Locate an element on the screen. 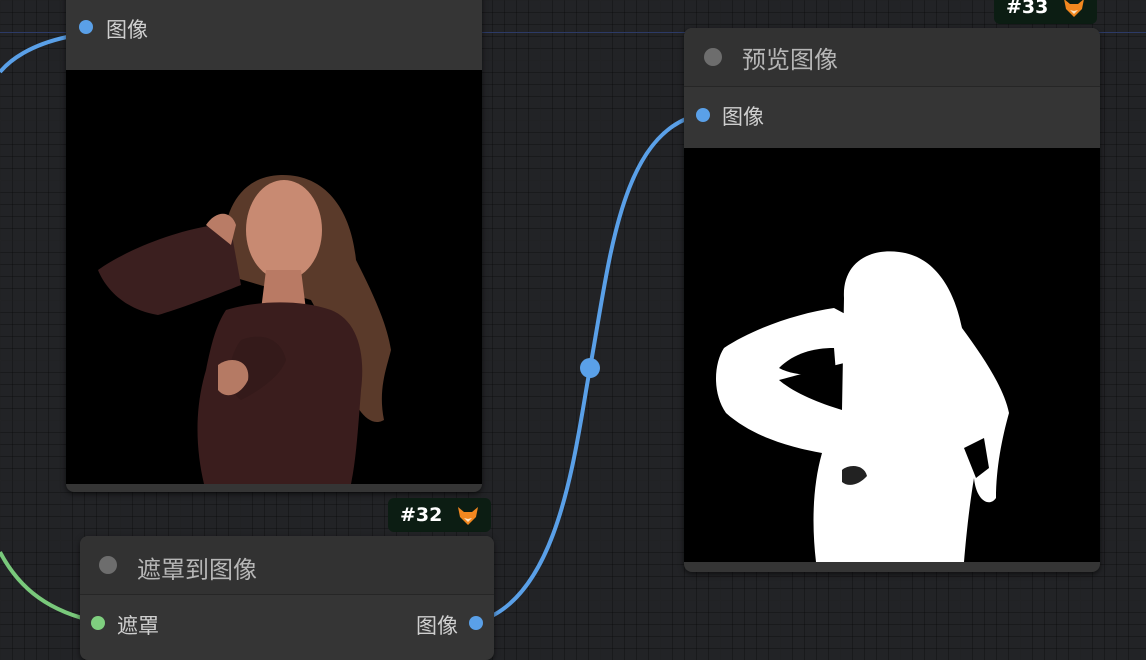  input-slot-row: 图像 is located at coordinates (892, 115).